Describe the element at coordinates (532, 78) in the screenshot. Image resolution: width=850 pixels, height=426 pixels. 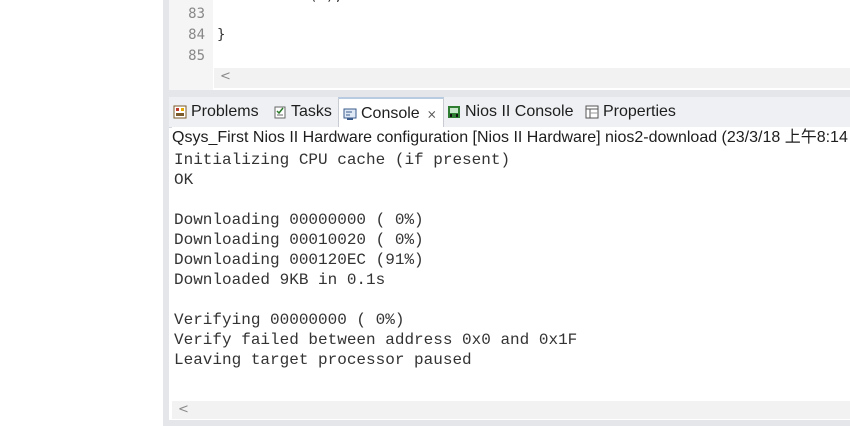
I see `editor-horizontal-scrollbar: <` at that location.